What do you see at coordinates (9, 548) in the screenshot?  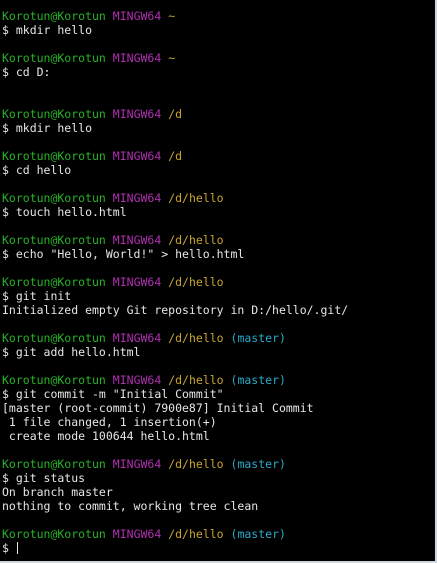 I see `command-text: $` at bounding box center [9, 548].